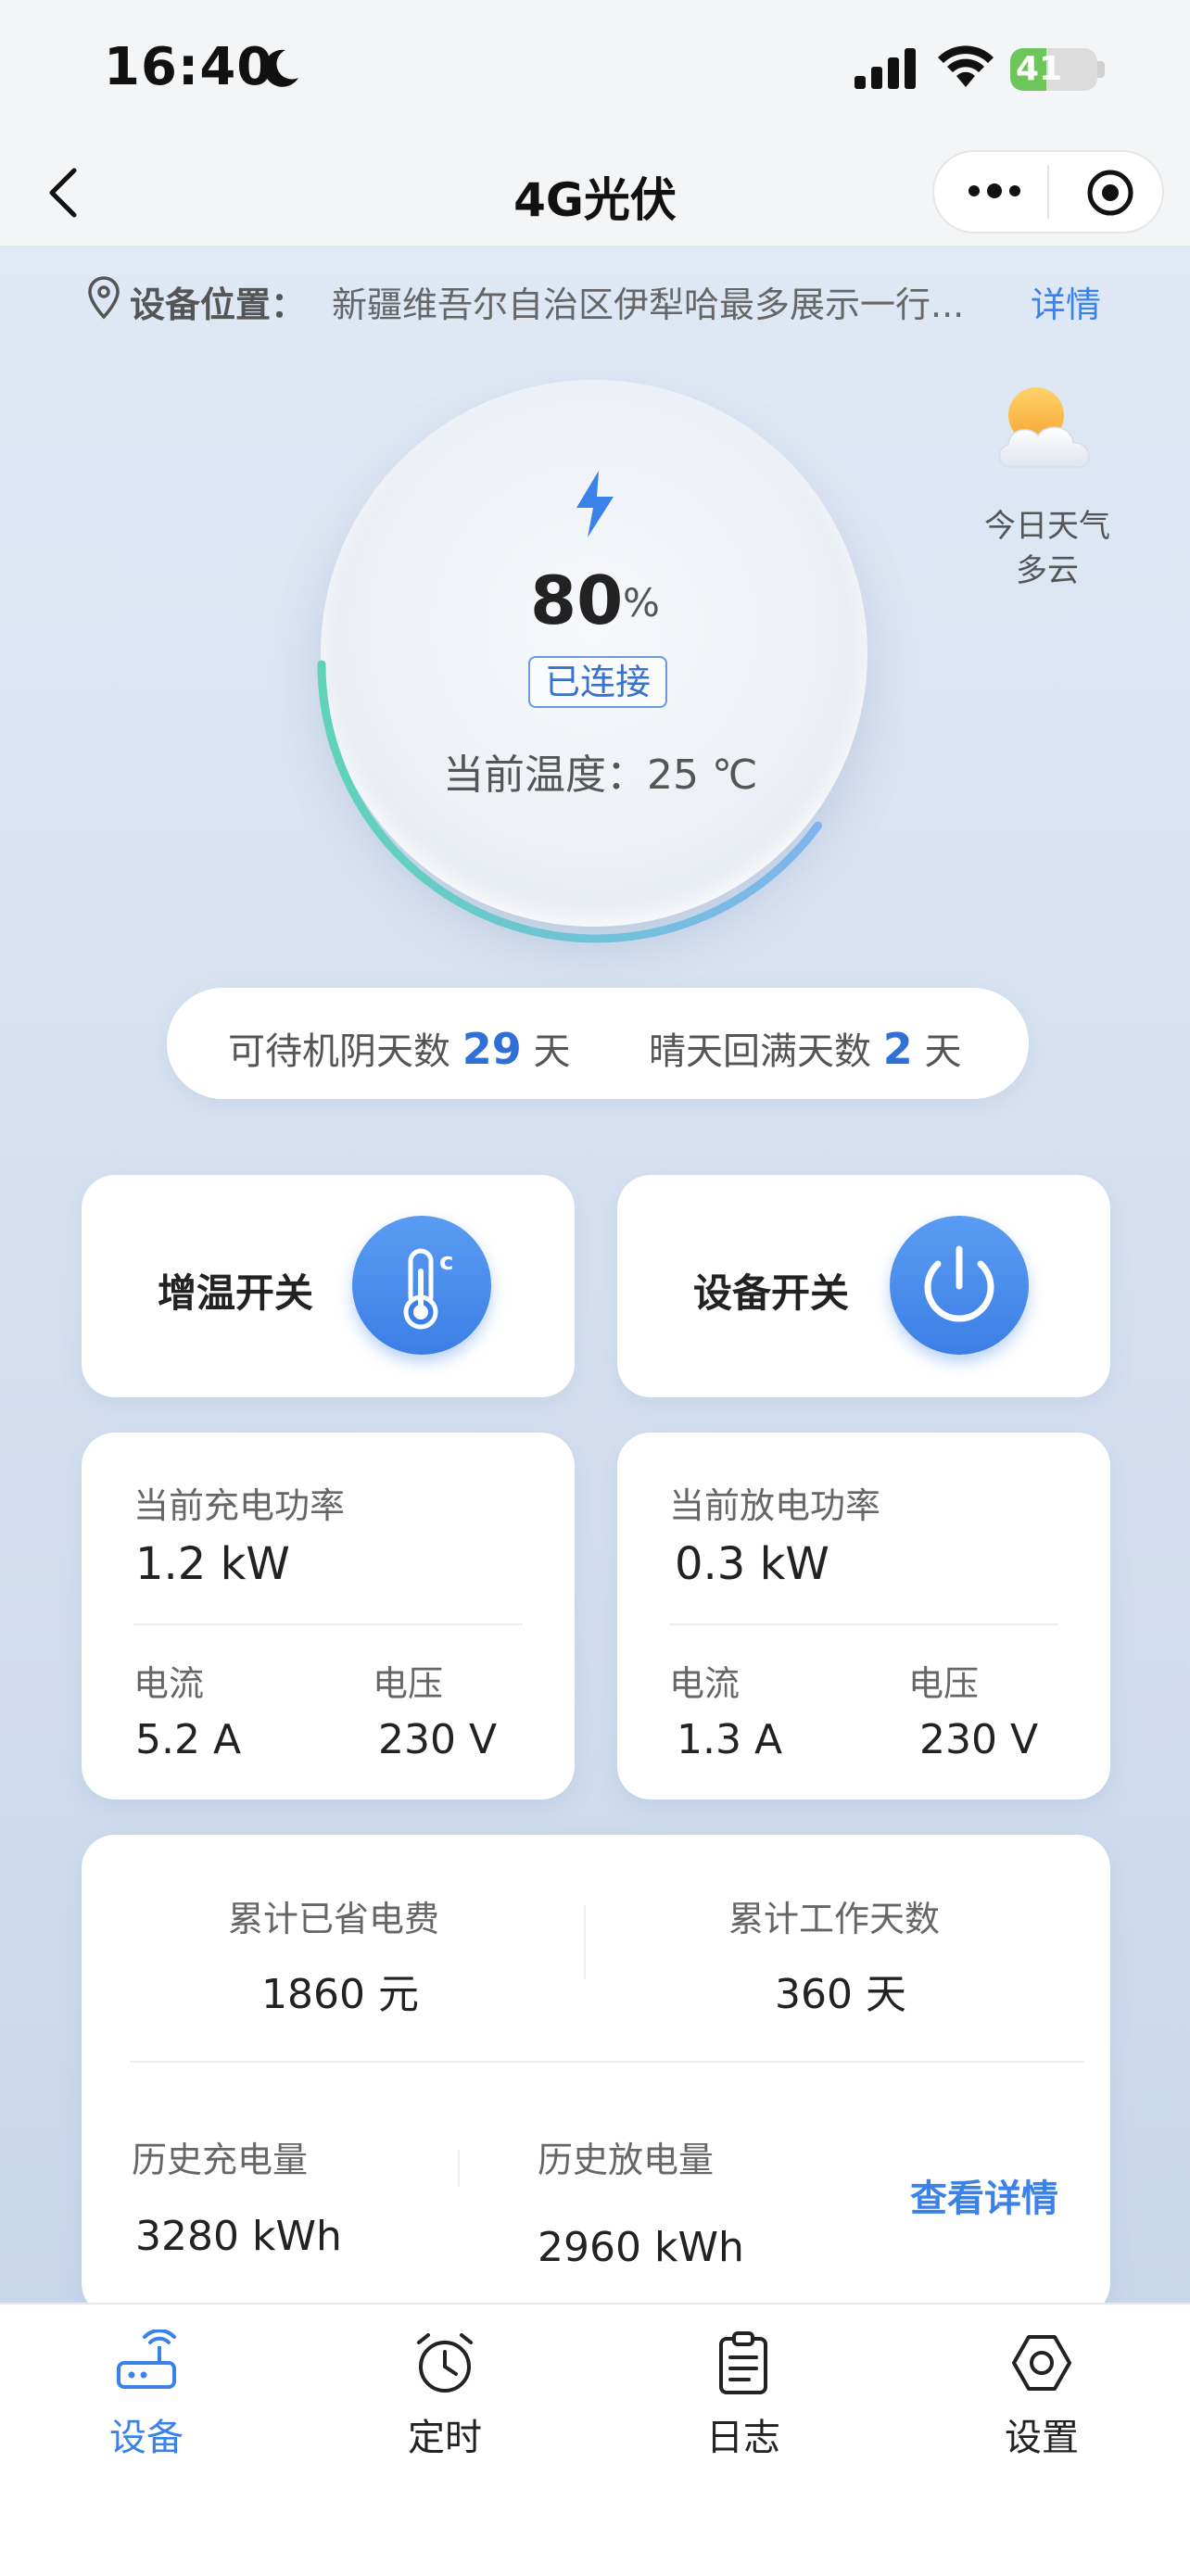 The image size is (1190, 2576). What do you see at coordinates (552, 1051) in the screenshot?
I see `standby-days-unit: 天` at bounding box center [552, 1051].